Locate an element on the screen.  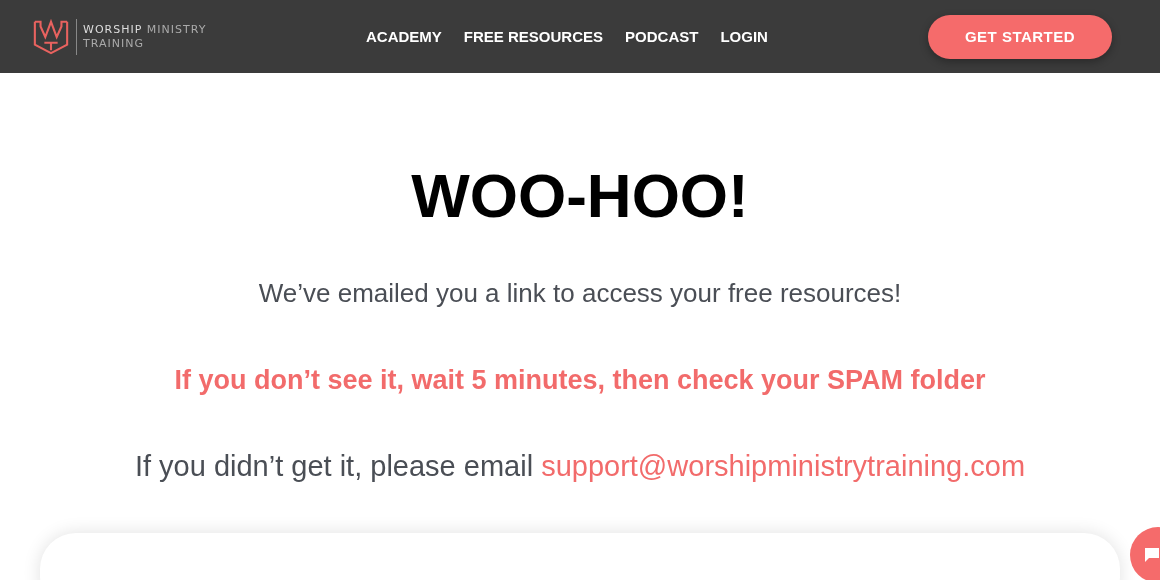
logo-text: TRAINING is located at coordinates (114, 43).